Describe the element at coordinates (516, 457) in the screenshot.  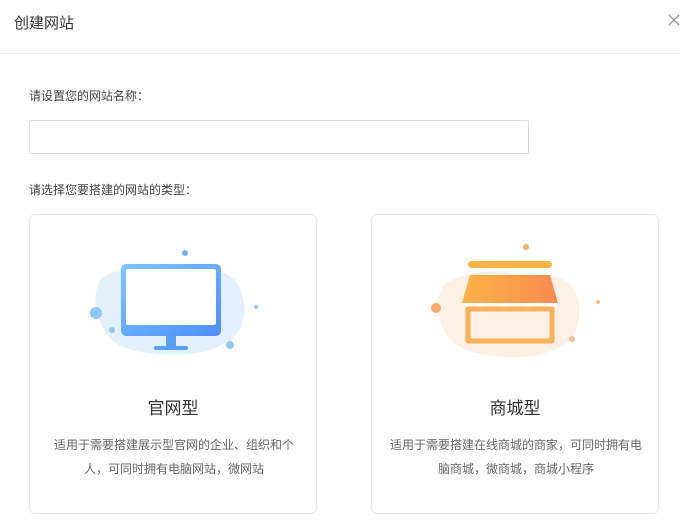
I see `type-card-shop-desc: 适用于需要搭建在线商城的商家，可同时拥有电脑商城，微商城，商城小程序` at that location.